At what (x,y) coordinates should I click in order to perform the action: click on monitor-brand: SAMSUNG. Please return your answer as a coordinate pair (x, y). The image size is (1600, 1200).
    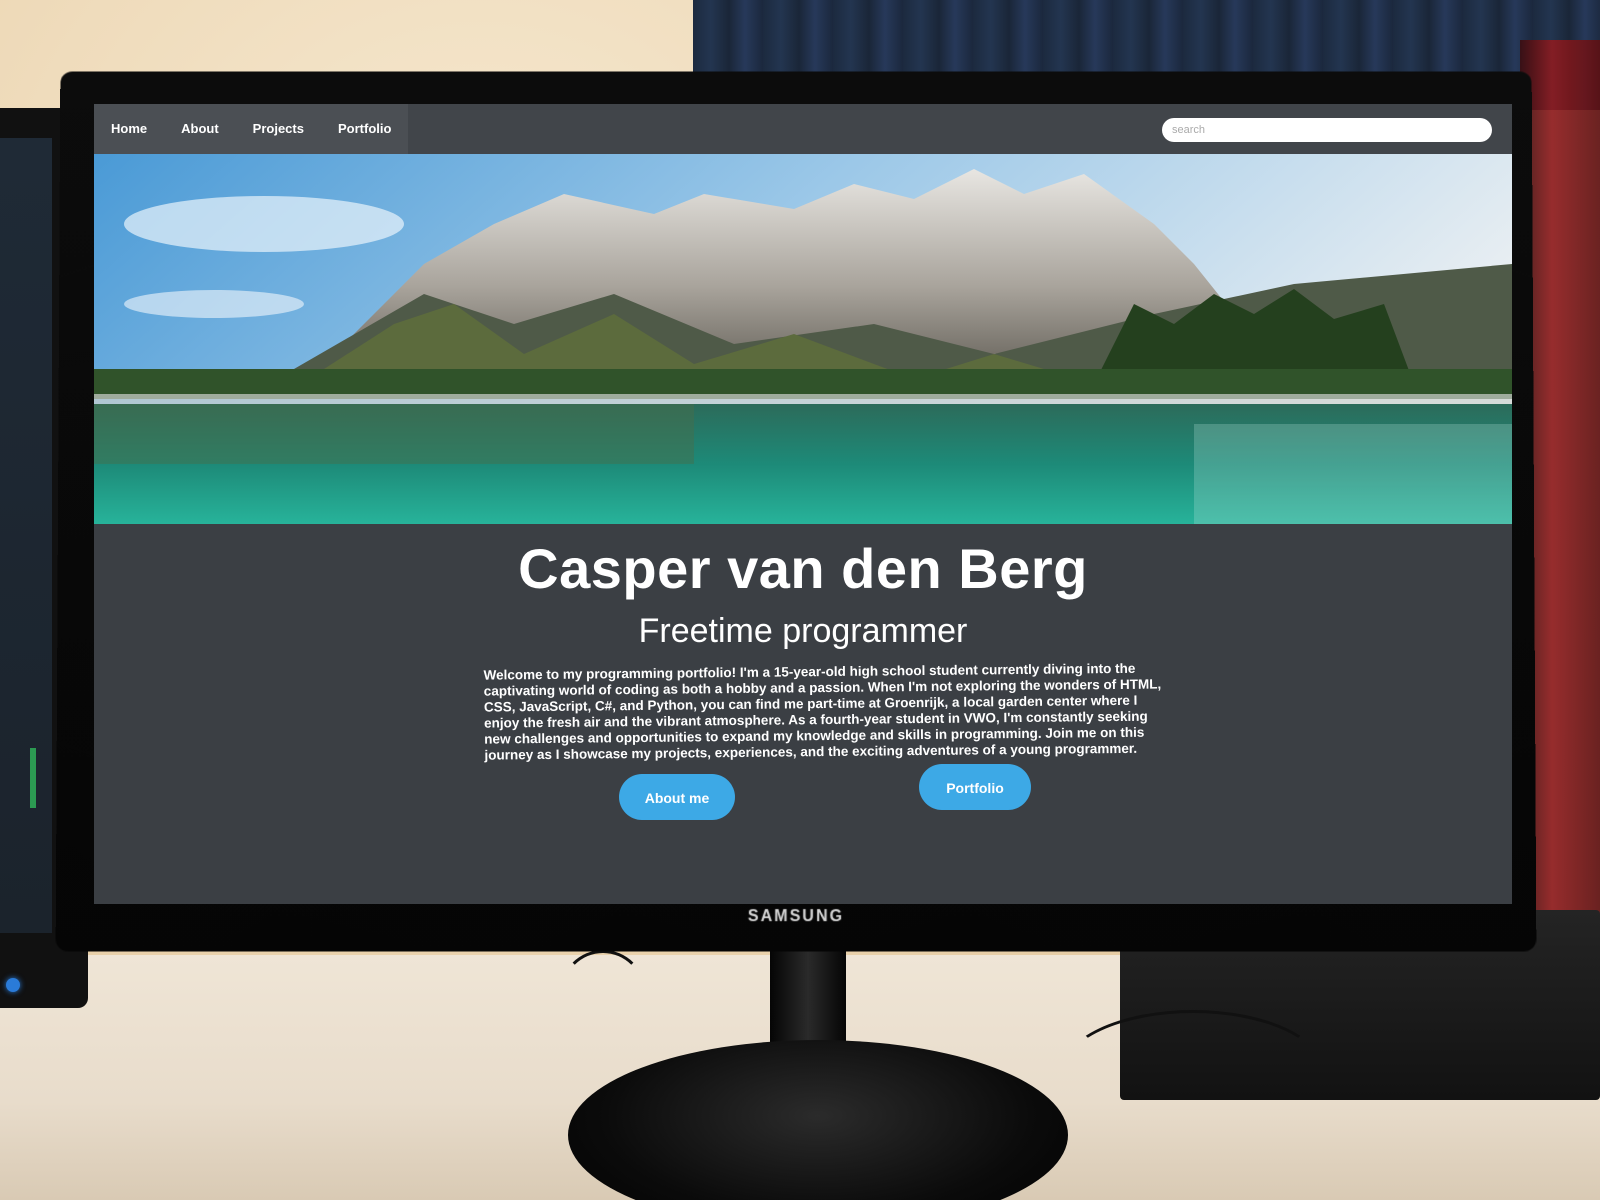
    Looking at the image, I should click on (796, 917).